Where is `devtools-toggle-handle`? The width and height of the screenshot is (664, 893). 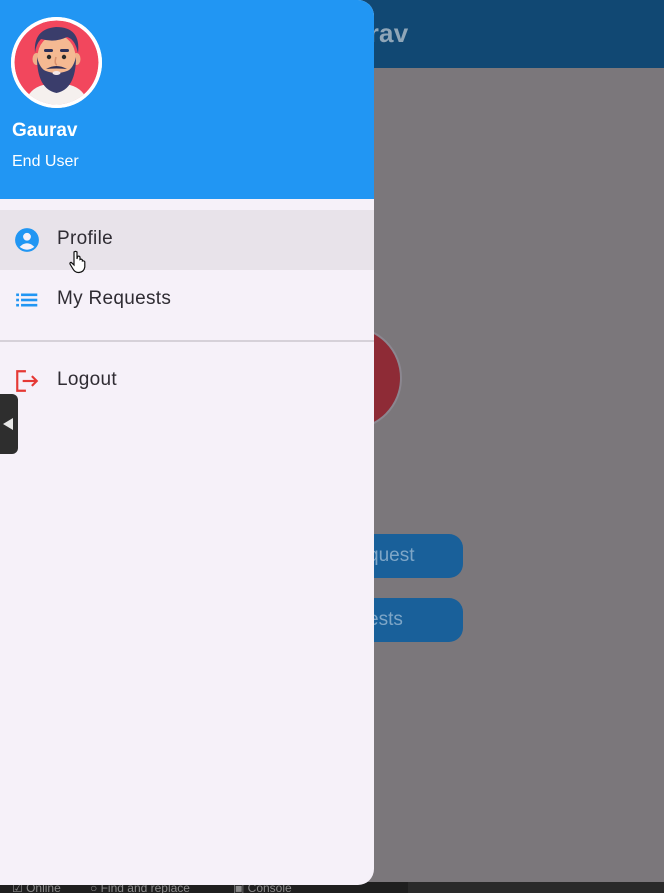
devtools-toggle-handle is located at coordinates (9, 424).